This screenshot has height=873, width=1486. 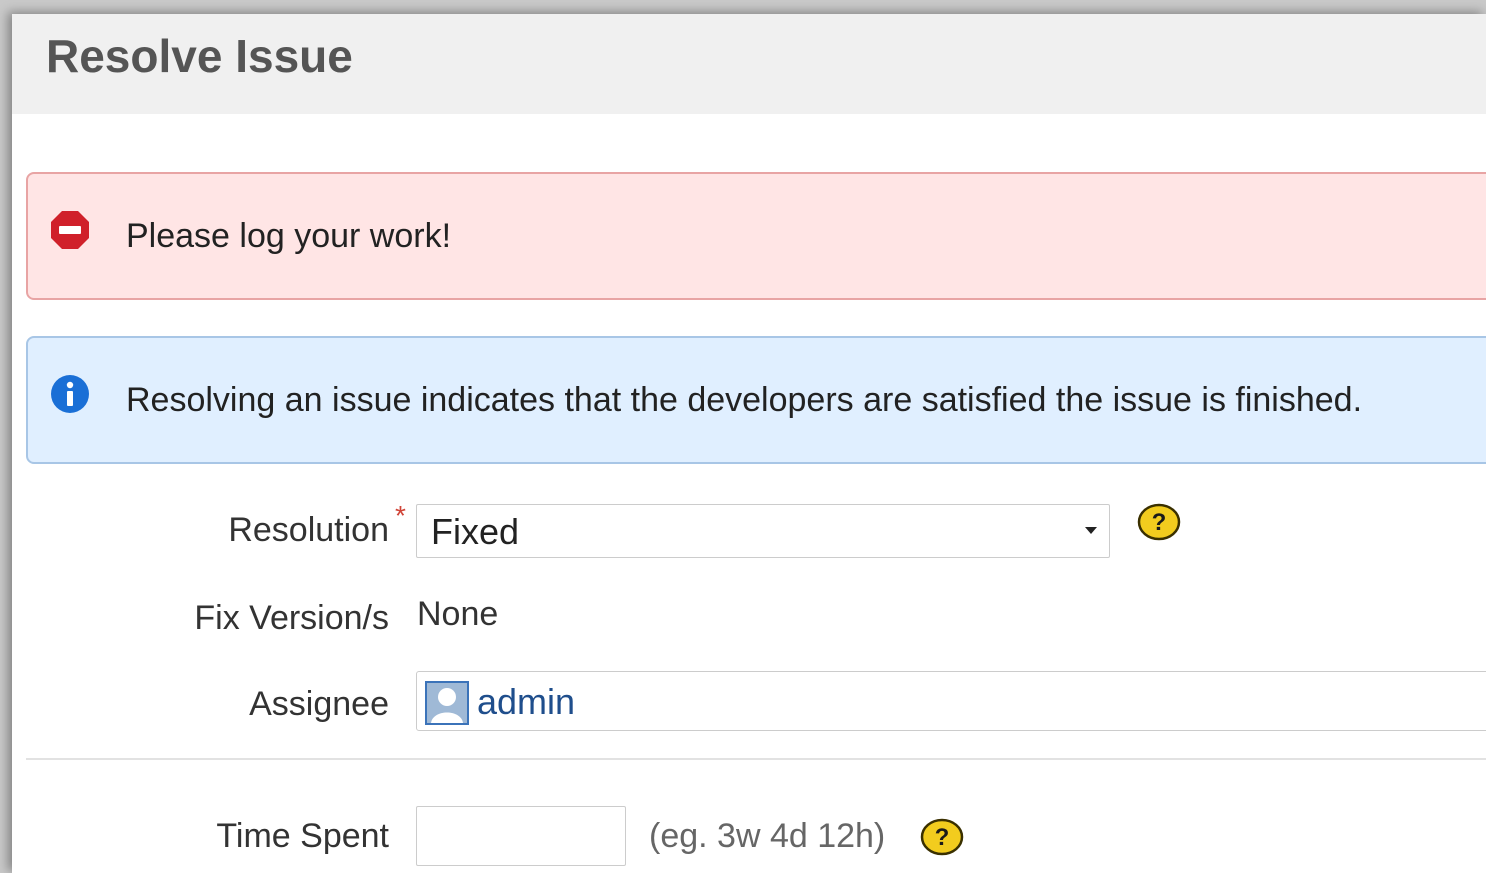 What do you see at coordinates (756, 759) in the screenshot?
I see `section-divider` at bounding box center [756, 759].